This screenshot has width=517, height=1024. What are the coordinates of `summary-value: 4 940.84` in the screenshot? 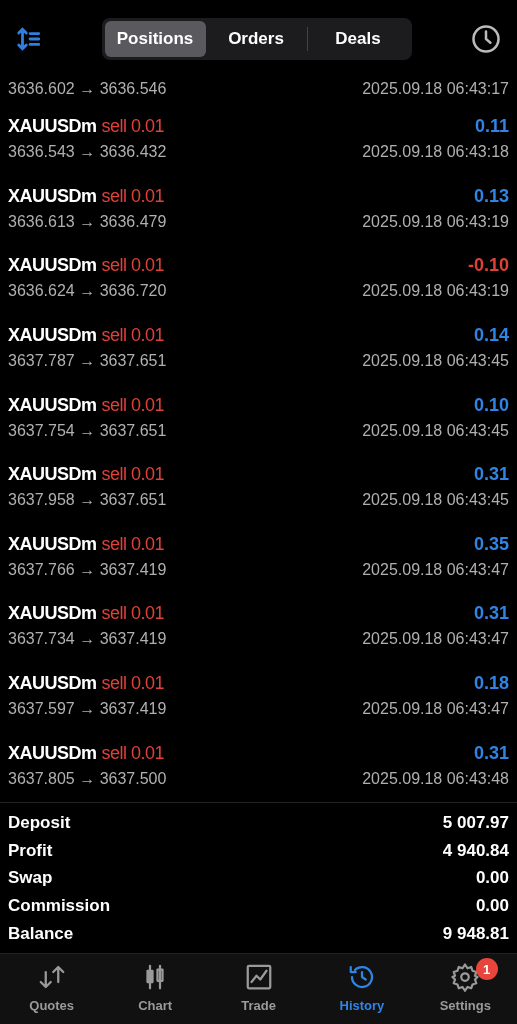 It's located at (475, 850).